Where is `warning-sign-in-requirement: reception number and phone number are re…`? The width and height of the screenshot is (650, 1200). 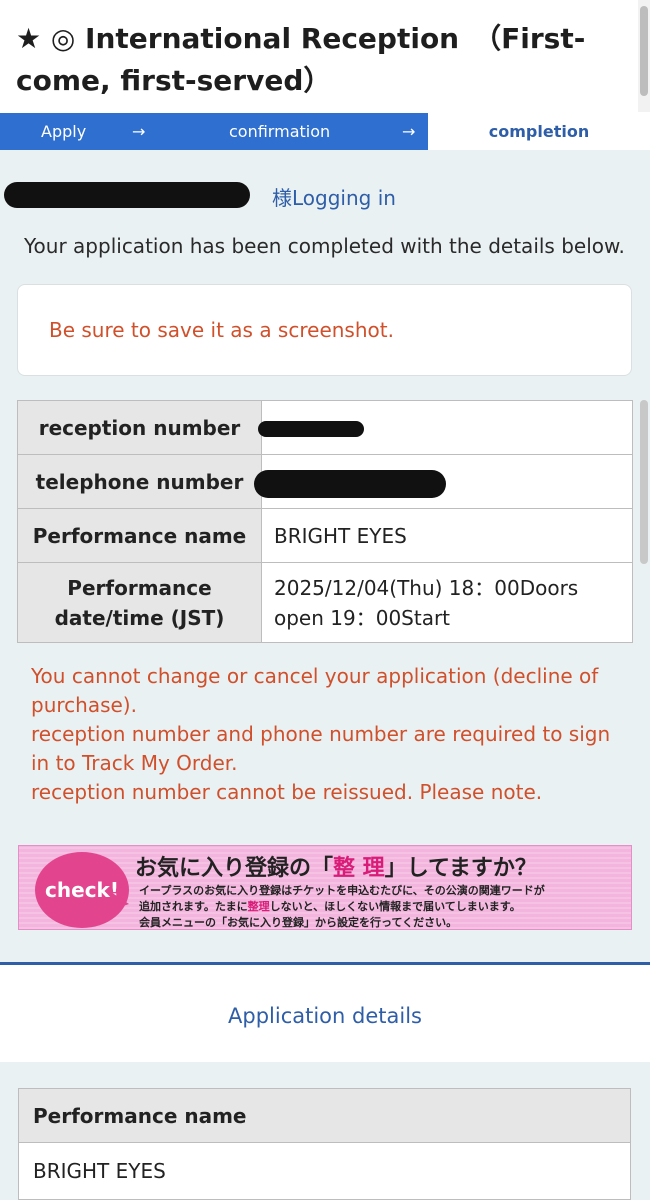
warning-sign-in-requirement: reception number and phone number are re… is located at coordinates (321, 748).